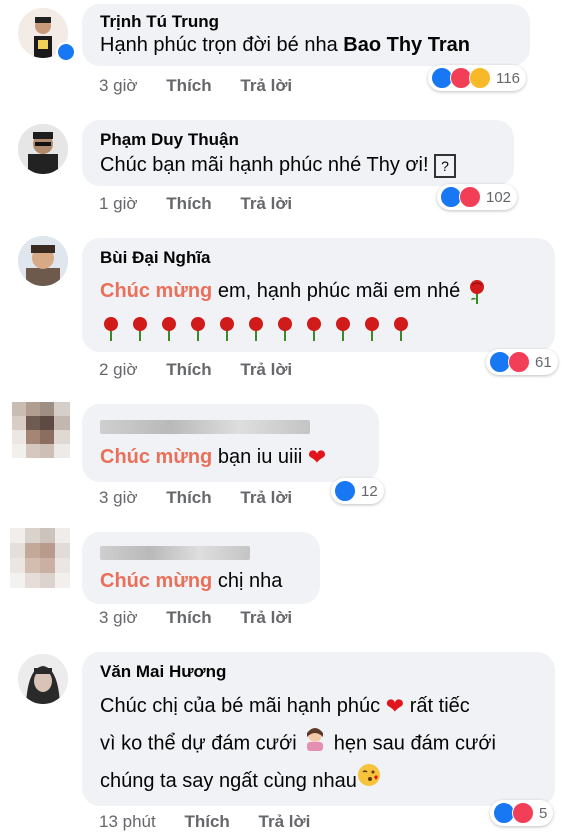 The height and width of the screenshot is (840, 580). Describe the element at coordinates (508, 78) in the screenshot. I see `reaction-count: 116` at that location.